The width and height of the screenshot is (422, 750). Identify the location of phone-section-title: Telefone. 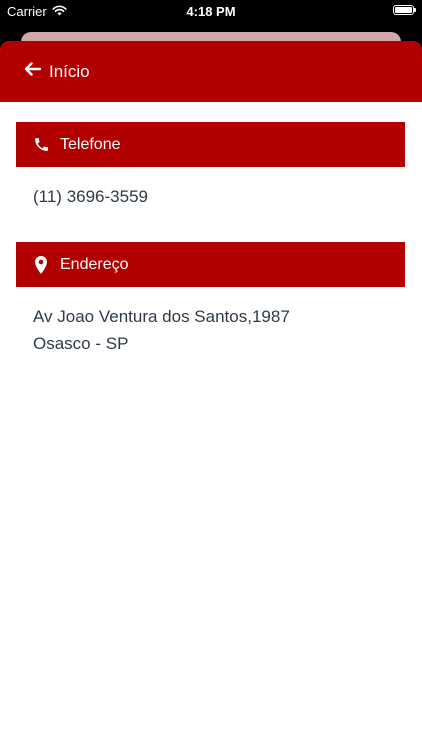
(90, 144).